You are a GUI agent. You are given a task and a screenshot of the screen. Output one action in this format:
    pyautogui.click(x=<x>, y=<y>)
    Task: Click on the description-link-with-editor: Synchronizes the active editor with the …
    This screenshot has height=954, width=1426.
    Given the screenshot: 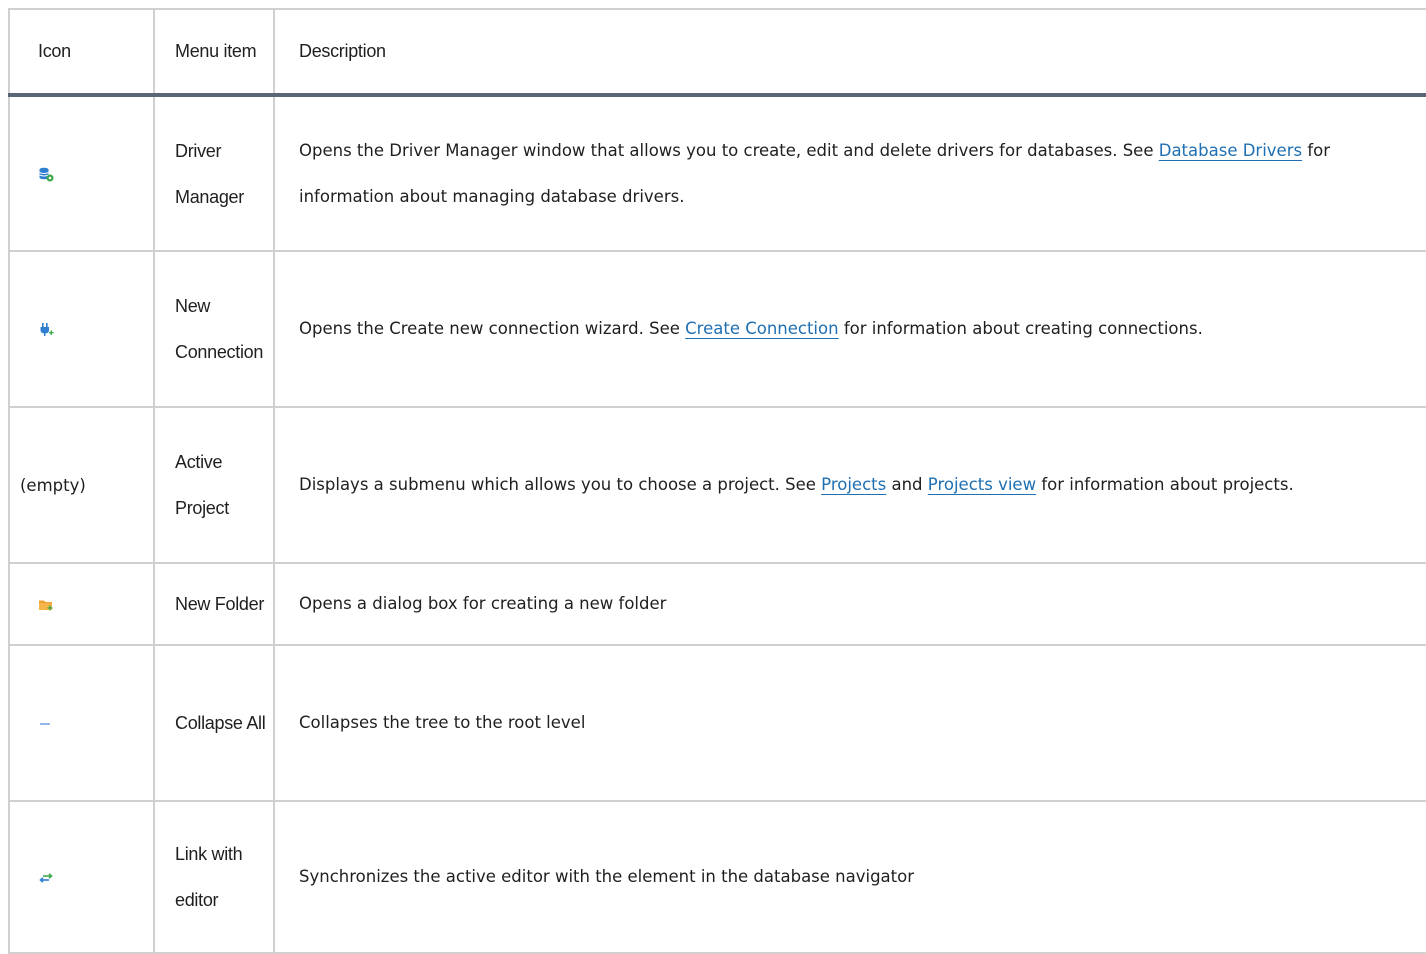 What is the action you would take?
    pyautogui.click(x=849, y=877)
    